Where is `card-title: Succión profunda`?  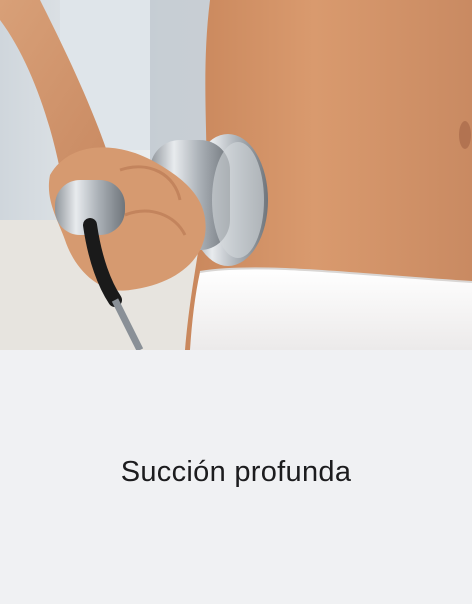 card-title: Succión profunda is located at coordinates (236, 471).